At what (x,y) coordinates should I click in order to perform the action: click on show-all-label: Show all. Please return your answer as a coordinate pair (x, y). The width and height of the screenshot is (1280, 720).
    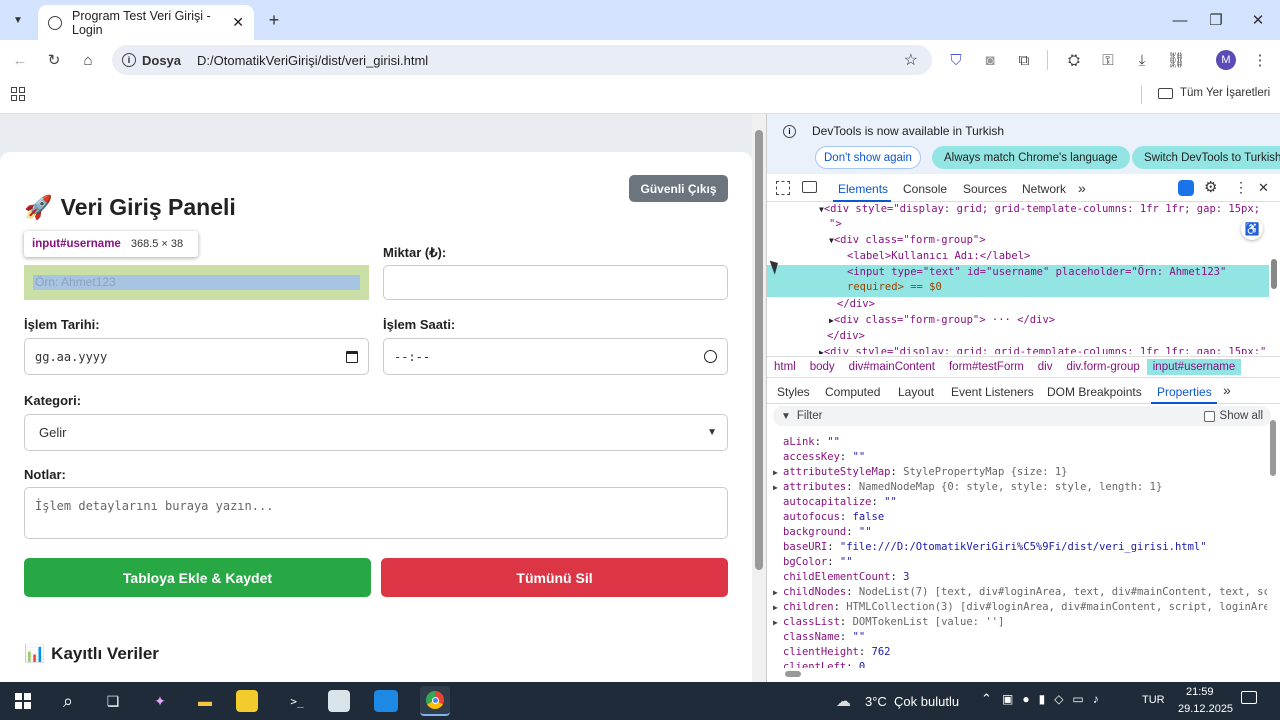
    Looking at the image, I should click on (1241, 416).